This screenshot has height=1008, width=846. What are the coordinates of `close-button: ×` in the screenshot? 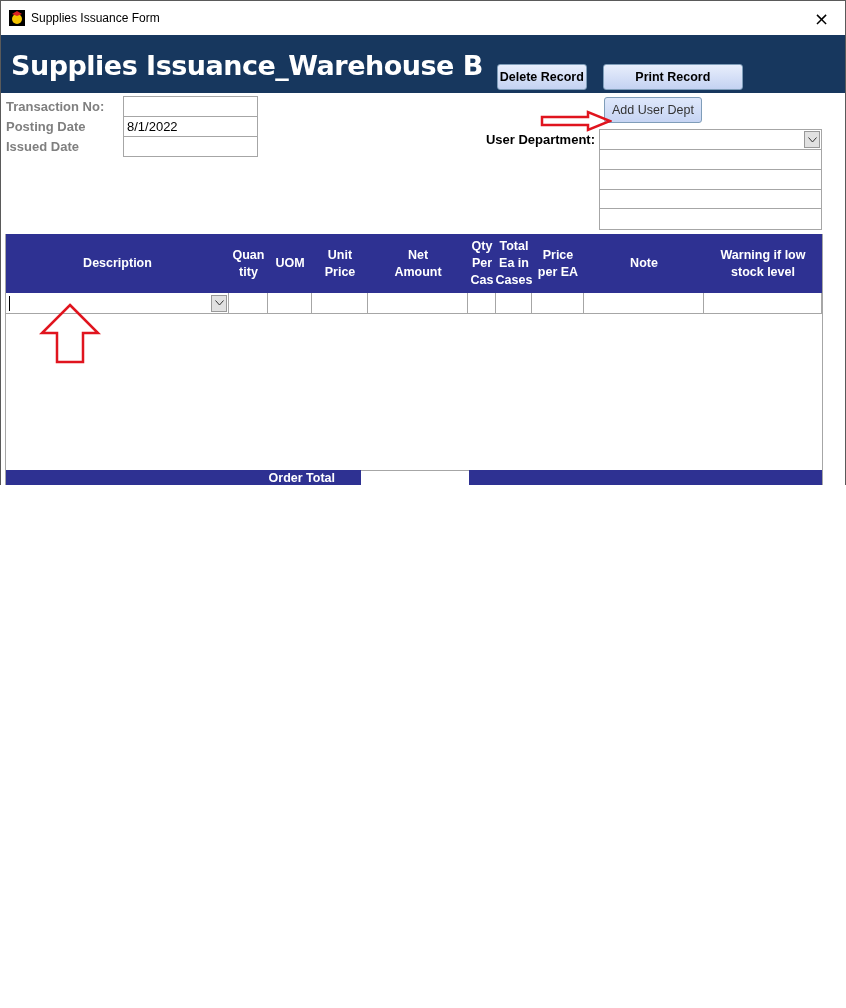 It's located at (821, 18).